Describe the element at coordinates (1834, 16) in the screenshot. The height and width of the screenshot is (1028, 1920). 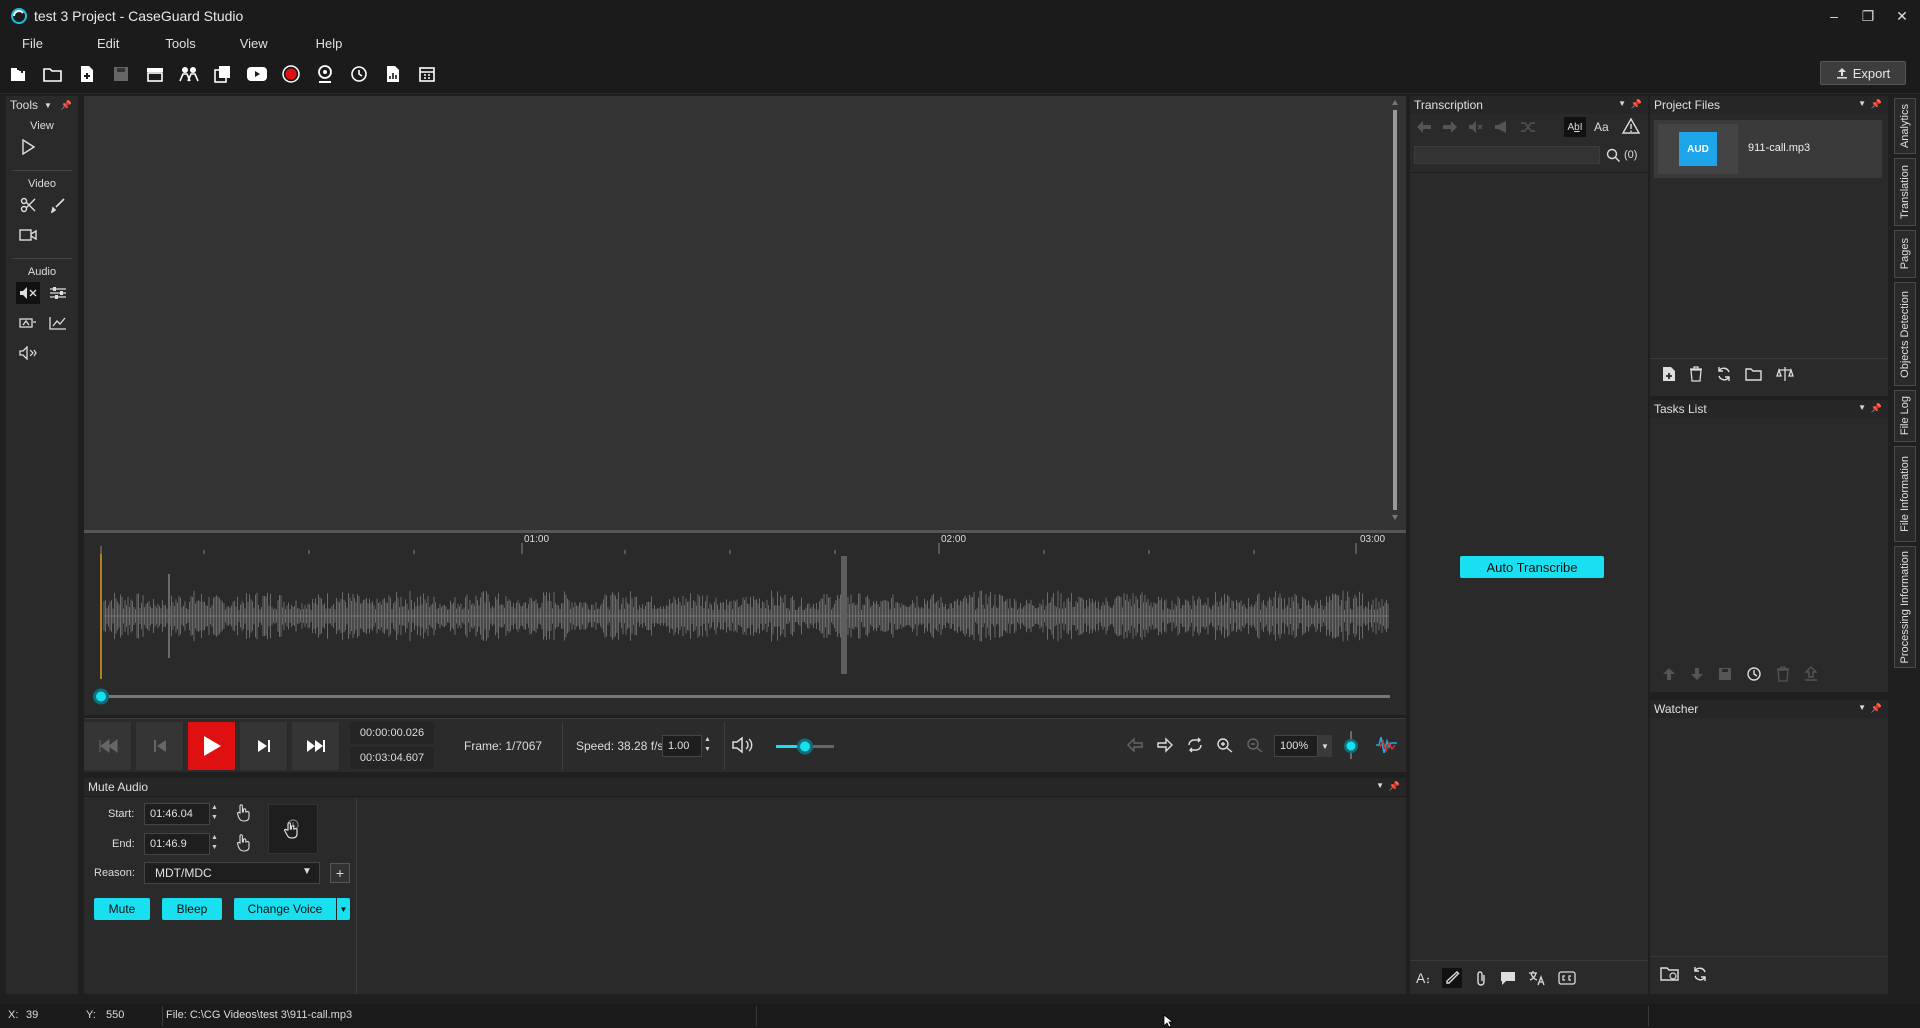
I see `minimize-button: –` at that location.